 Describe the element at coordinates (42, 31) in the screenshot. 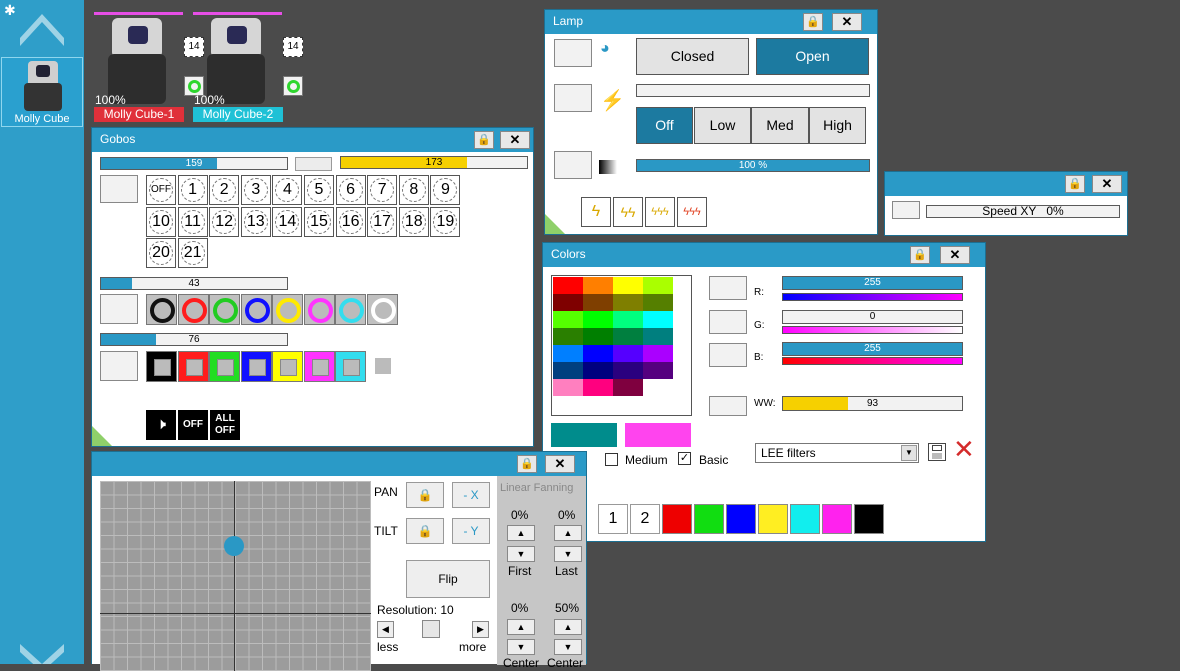

I see `scroll-up-icon` at that location.